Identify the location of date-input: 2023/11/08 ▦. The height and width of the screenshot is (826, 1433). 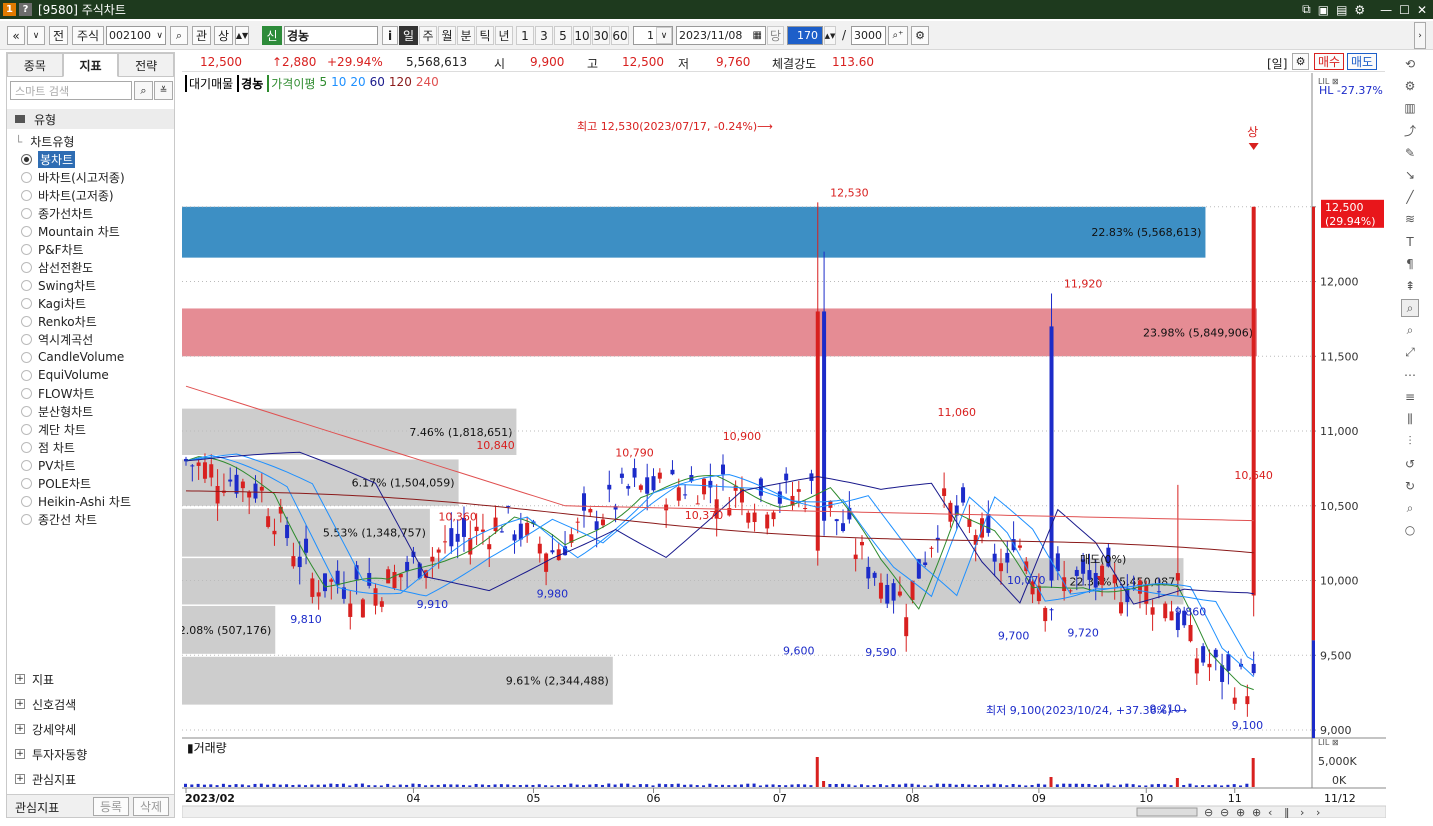
(721, 35).